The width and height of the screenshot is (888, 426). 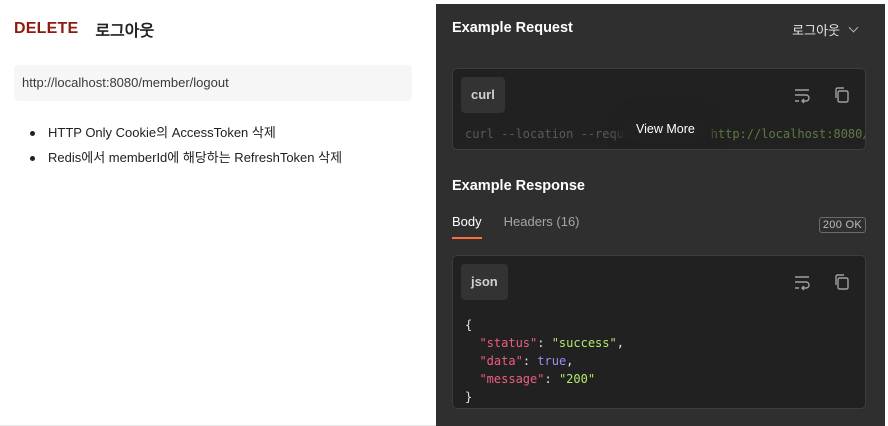 I want to click on view-more-button: View More, so click(x=665, y=129).